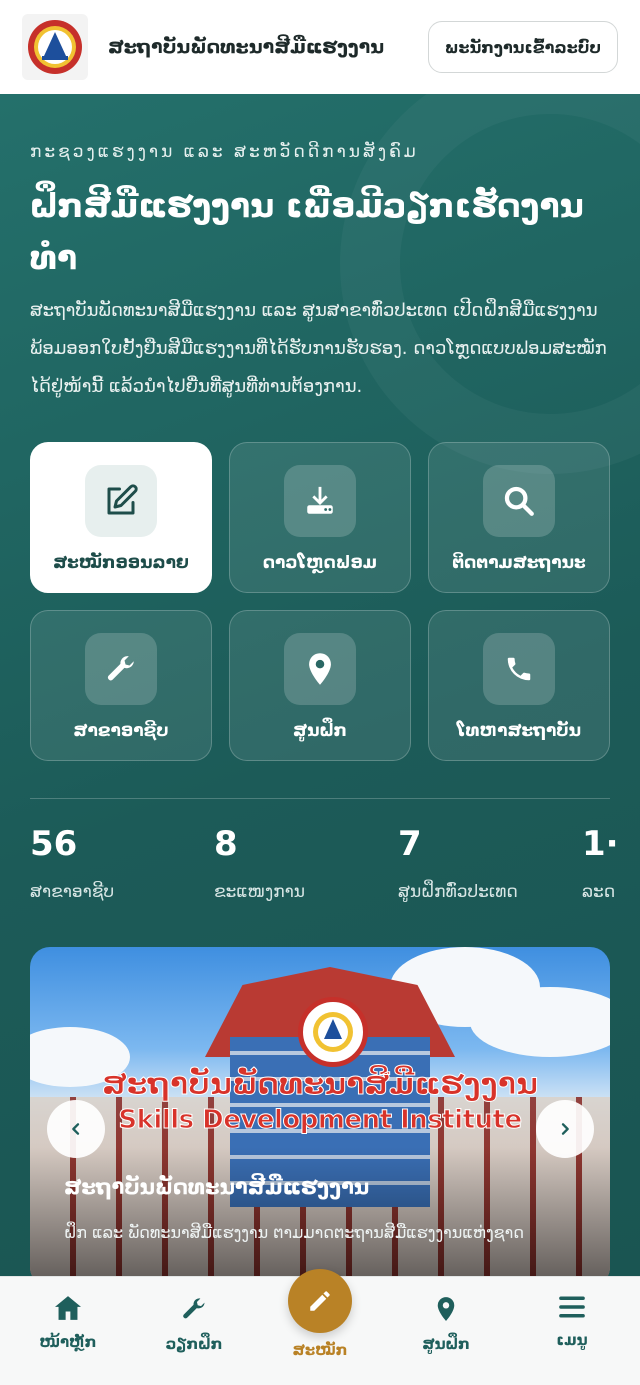 The width and height of the screenshot is (640, 1385). I want to click on nav-apply-label: ສະໝັກ, so click(320, 1350).